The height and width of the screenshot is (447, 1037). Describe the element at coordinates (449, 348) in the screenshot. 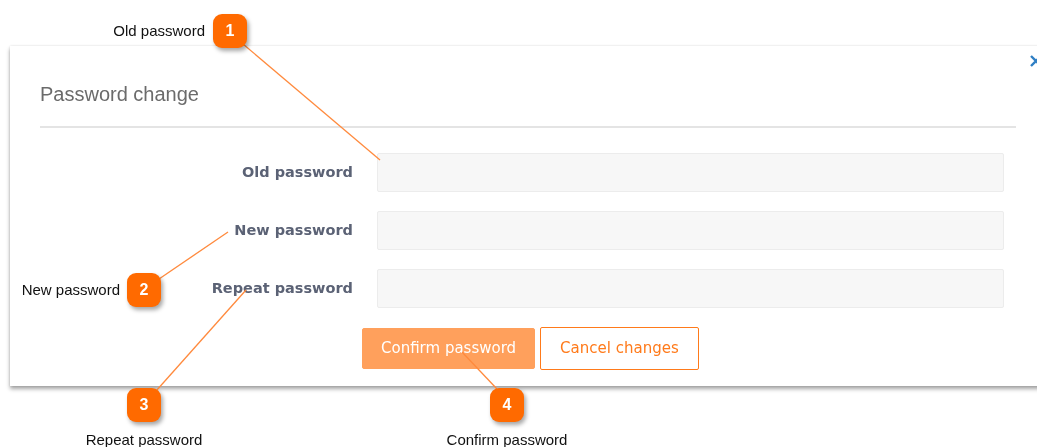

I see `confirm-button: Confirm password` at that location.